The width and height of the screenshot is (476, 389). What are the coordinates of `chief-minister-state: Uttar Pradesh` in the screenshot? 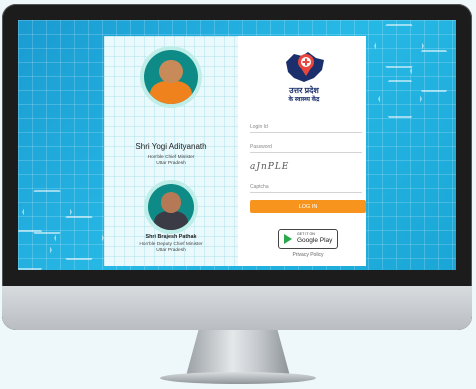 It's located at (171, 163).